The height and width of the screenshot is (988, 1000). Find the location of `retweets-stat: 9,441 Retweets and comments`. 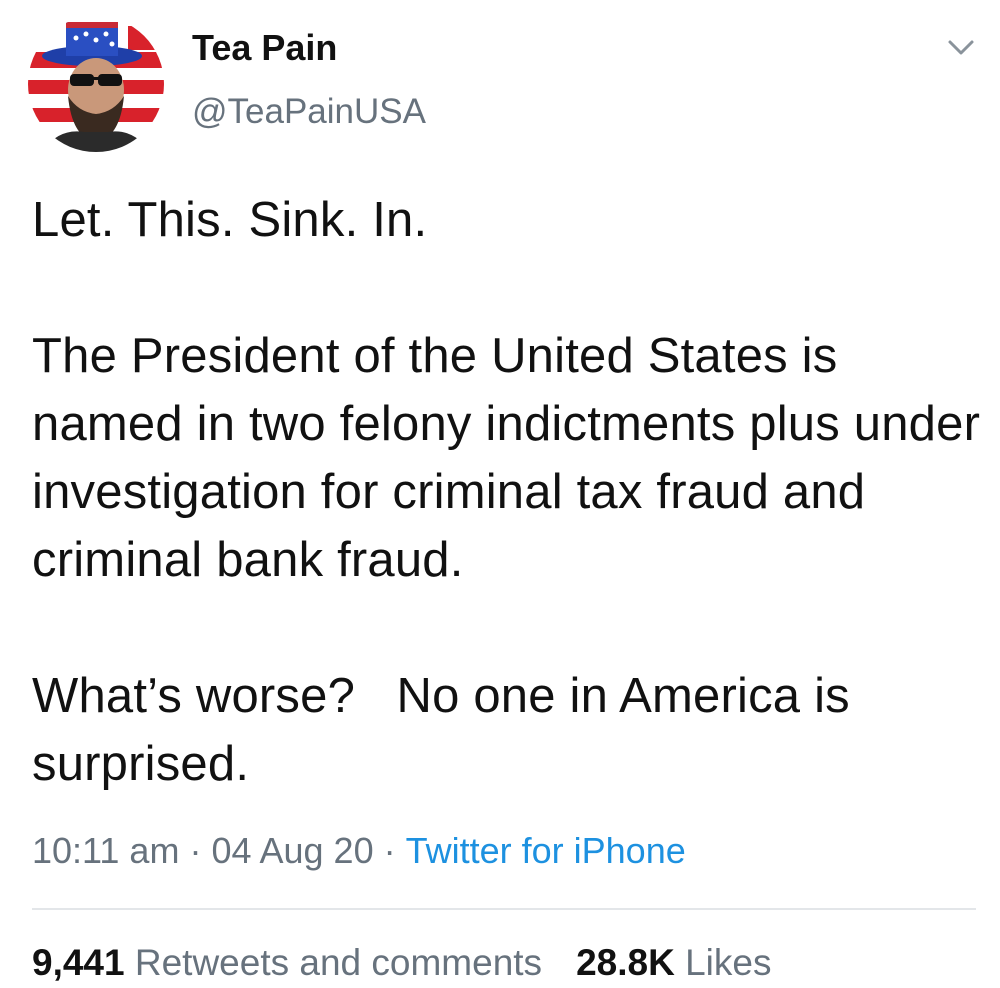

retweets-stat: 9,441 Retweets and comments is located at coordinates (287, 962).